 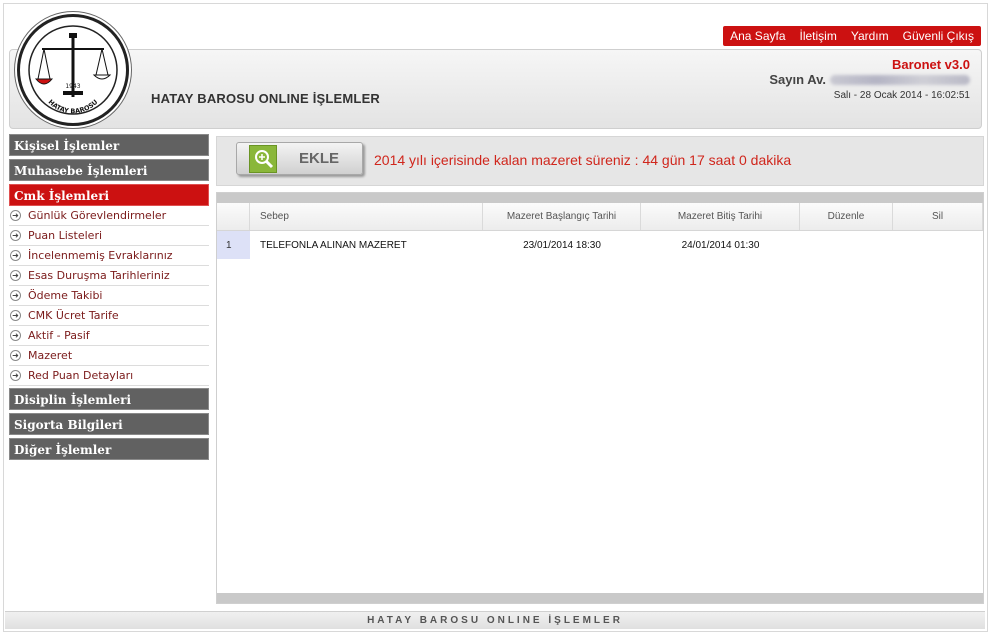 What do you see at coordinates (846, 245) in the screenshot?
I see `cell-edit` at bounding box center [846, 245].